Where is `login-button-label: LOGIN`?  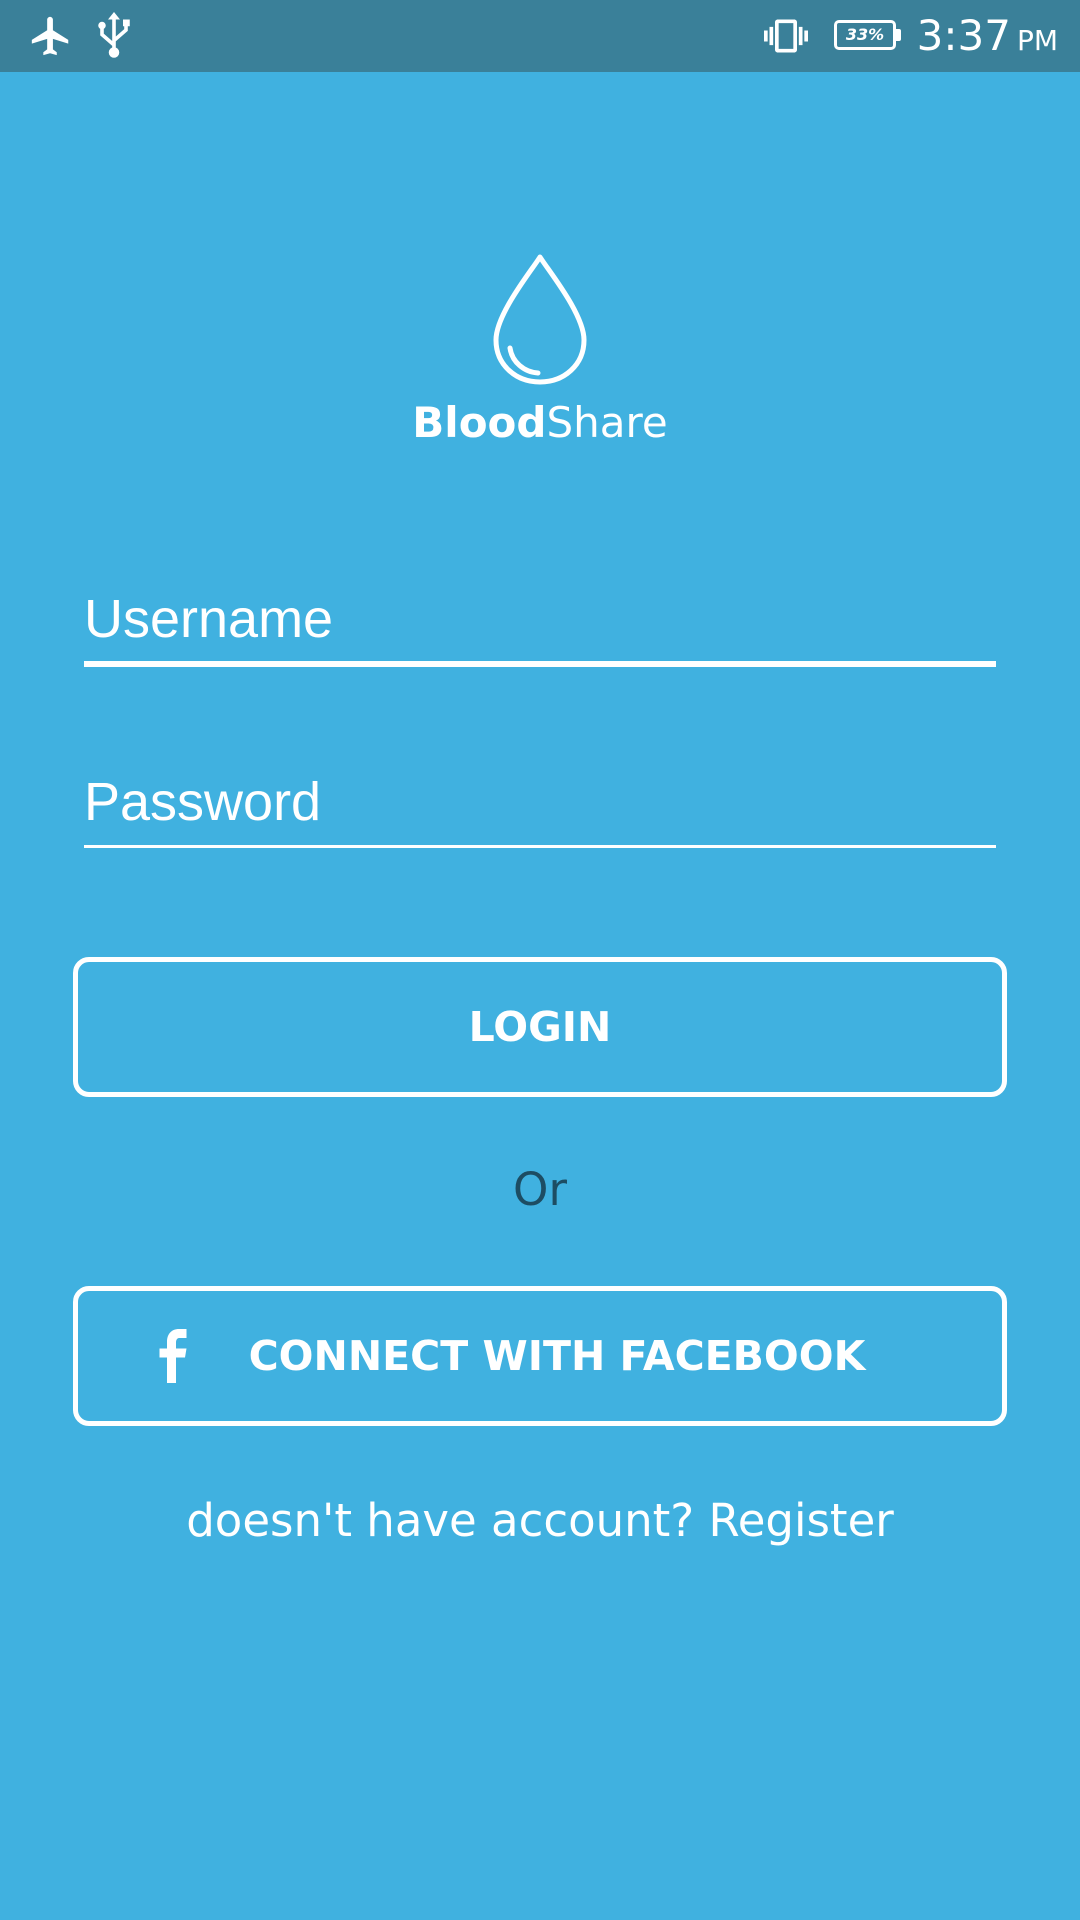 login-button-label: LOGIN is located at coordinates (540, 1027).